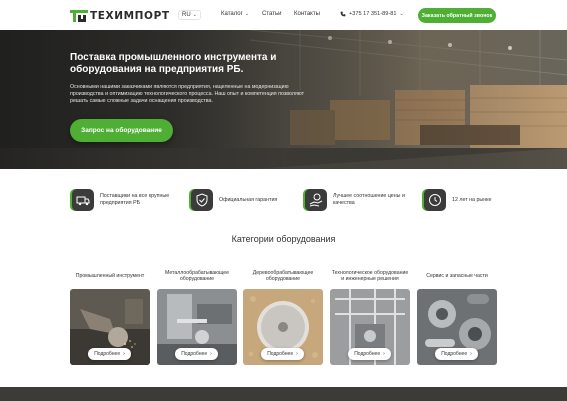  What do you see at coordinates (369, 199) in the screenshot?
I see `feature-price-quality-text: Лучшее соотношение цены и качества` at bounding box center [369, 199].